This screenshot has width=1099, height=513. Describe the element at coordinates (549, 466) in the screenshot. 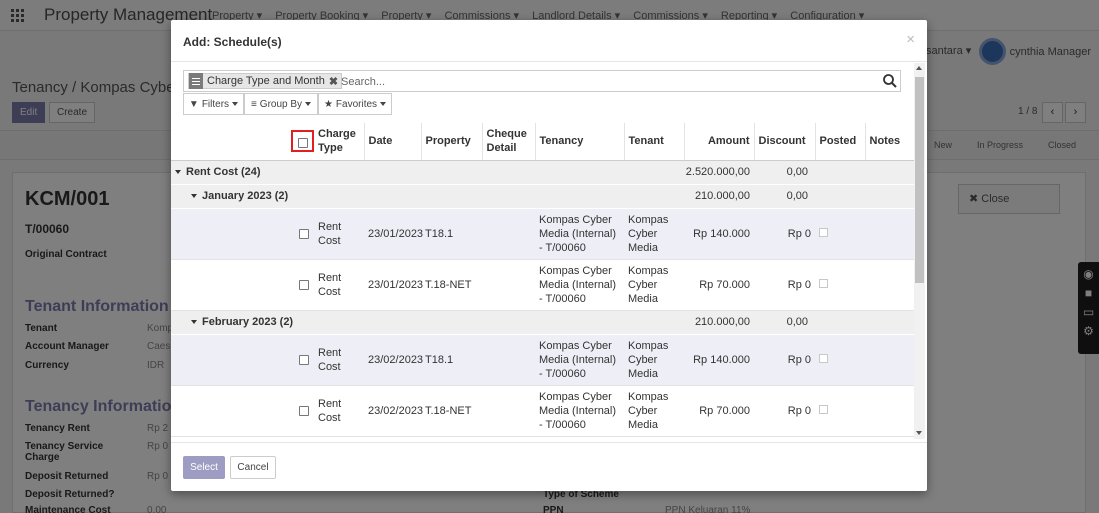

I see `modal-footer: Select Cancel` at that location.